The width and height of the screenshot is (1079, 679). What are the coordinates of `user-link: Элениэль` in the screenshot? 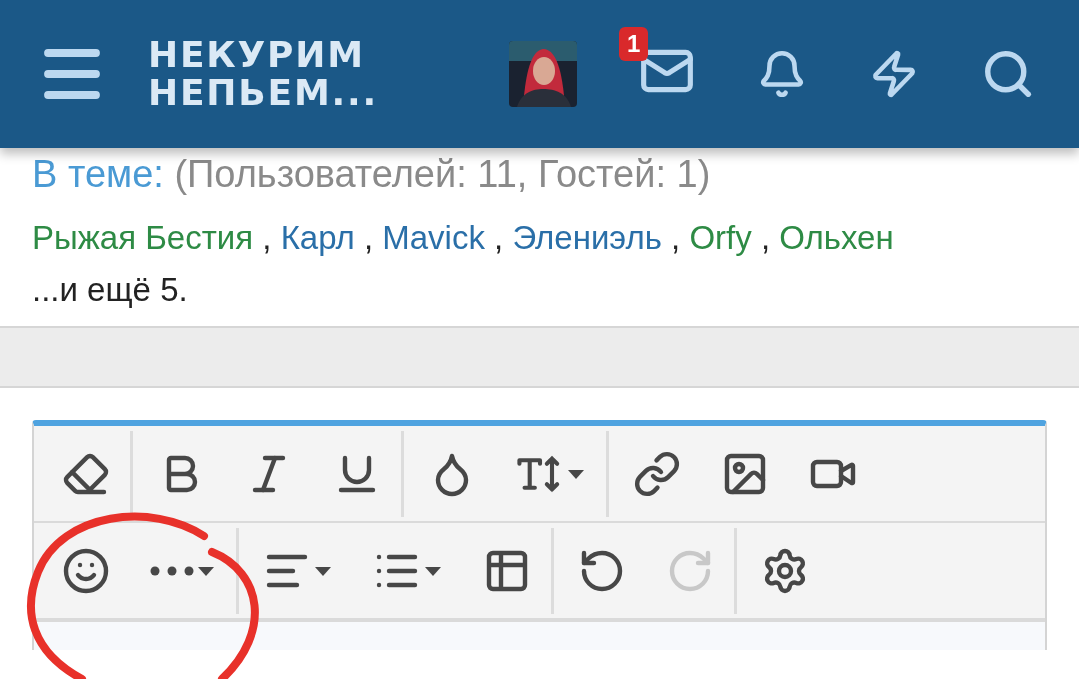 It's located at (587, 237).